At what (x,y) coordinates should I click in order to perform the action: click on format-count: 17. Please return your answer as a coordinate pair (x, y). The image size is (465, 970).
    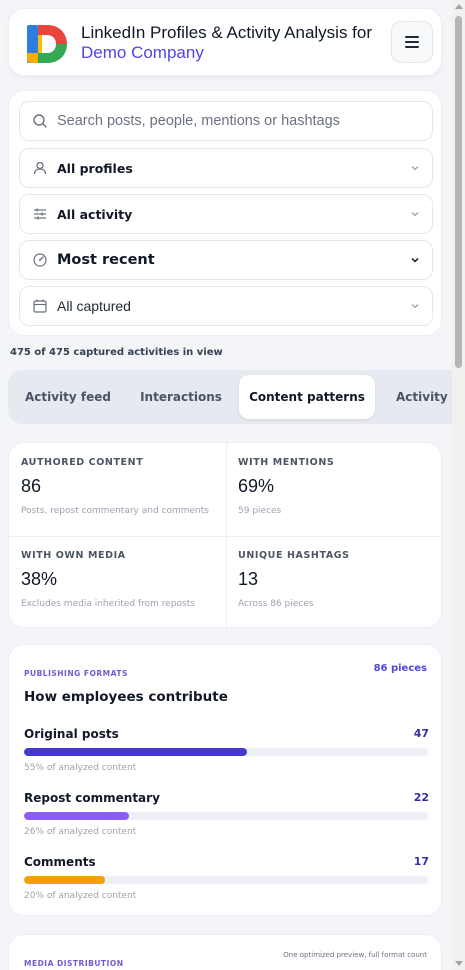
    Looking at the image, I should click on (421, 861).